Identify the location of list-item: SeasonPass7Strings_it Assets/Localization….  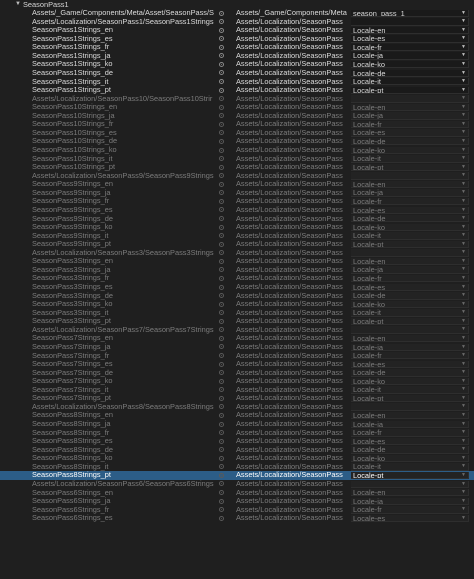
(237, 390).